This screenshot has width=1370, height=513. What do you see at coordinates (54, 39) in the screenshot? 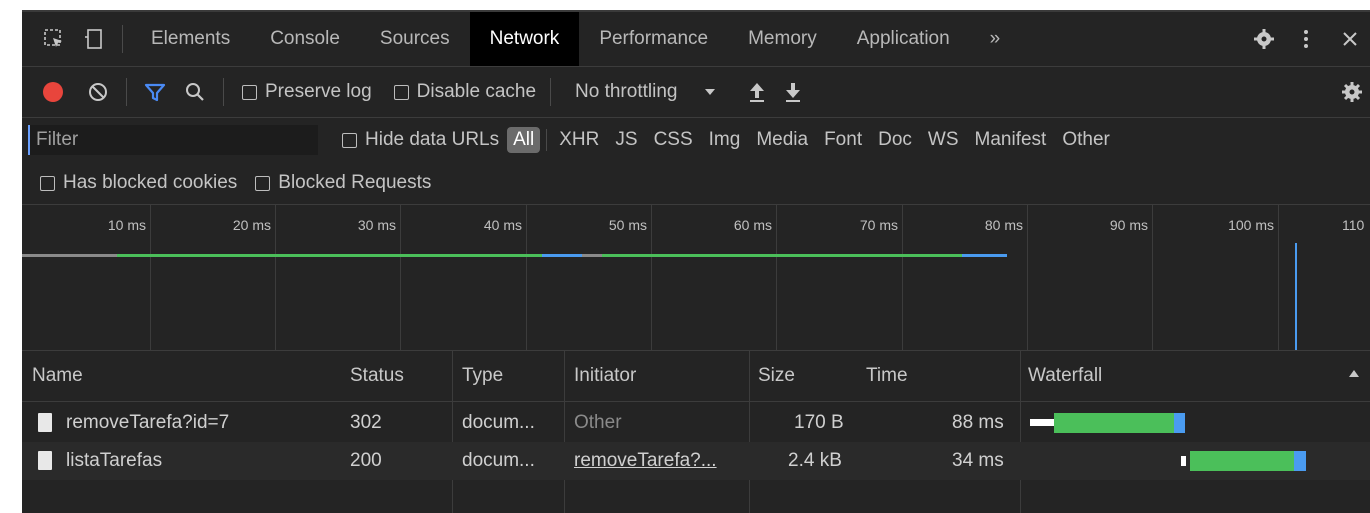
I see `inspect-element-icon` at bounding box center [54, 39].